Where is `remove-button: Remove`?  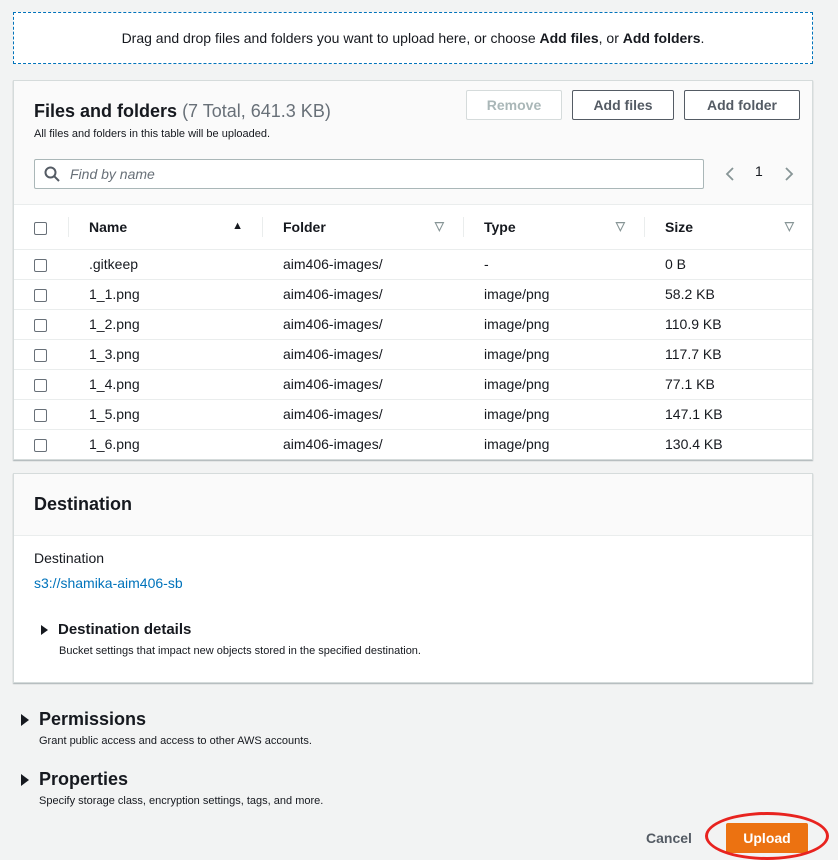 remove-button: Remove is located at coordinates (514, 105).